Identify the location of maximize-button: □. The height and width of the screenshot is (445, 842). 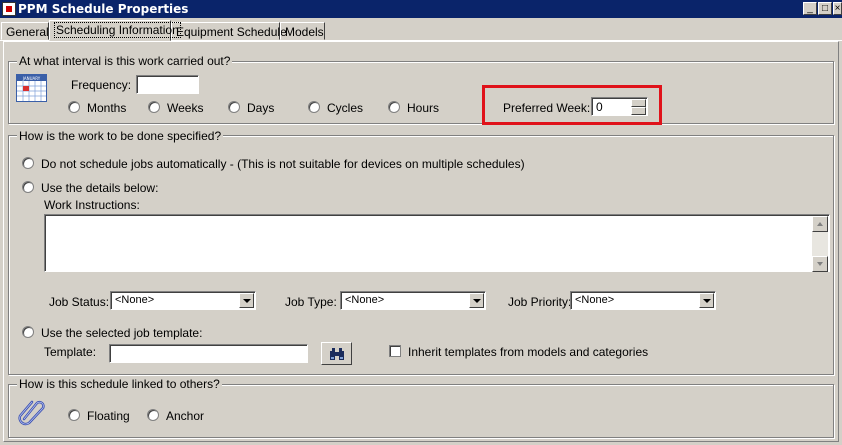
(825, 8).